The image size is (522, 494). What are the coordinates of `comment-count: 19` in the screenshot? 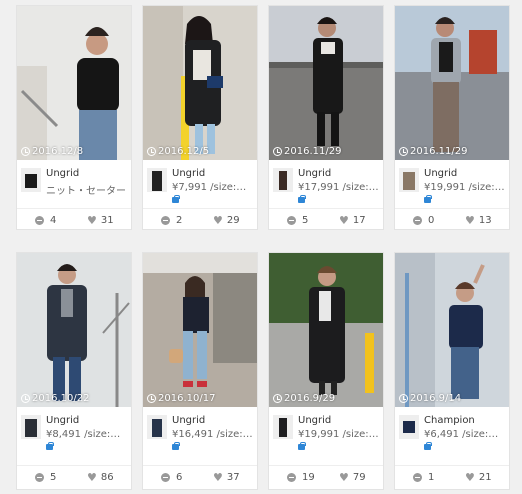 It's located at (308, 477).